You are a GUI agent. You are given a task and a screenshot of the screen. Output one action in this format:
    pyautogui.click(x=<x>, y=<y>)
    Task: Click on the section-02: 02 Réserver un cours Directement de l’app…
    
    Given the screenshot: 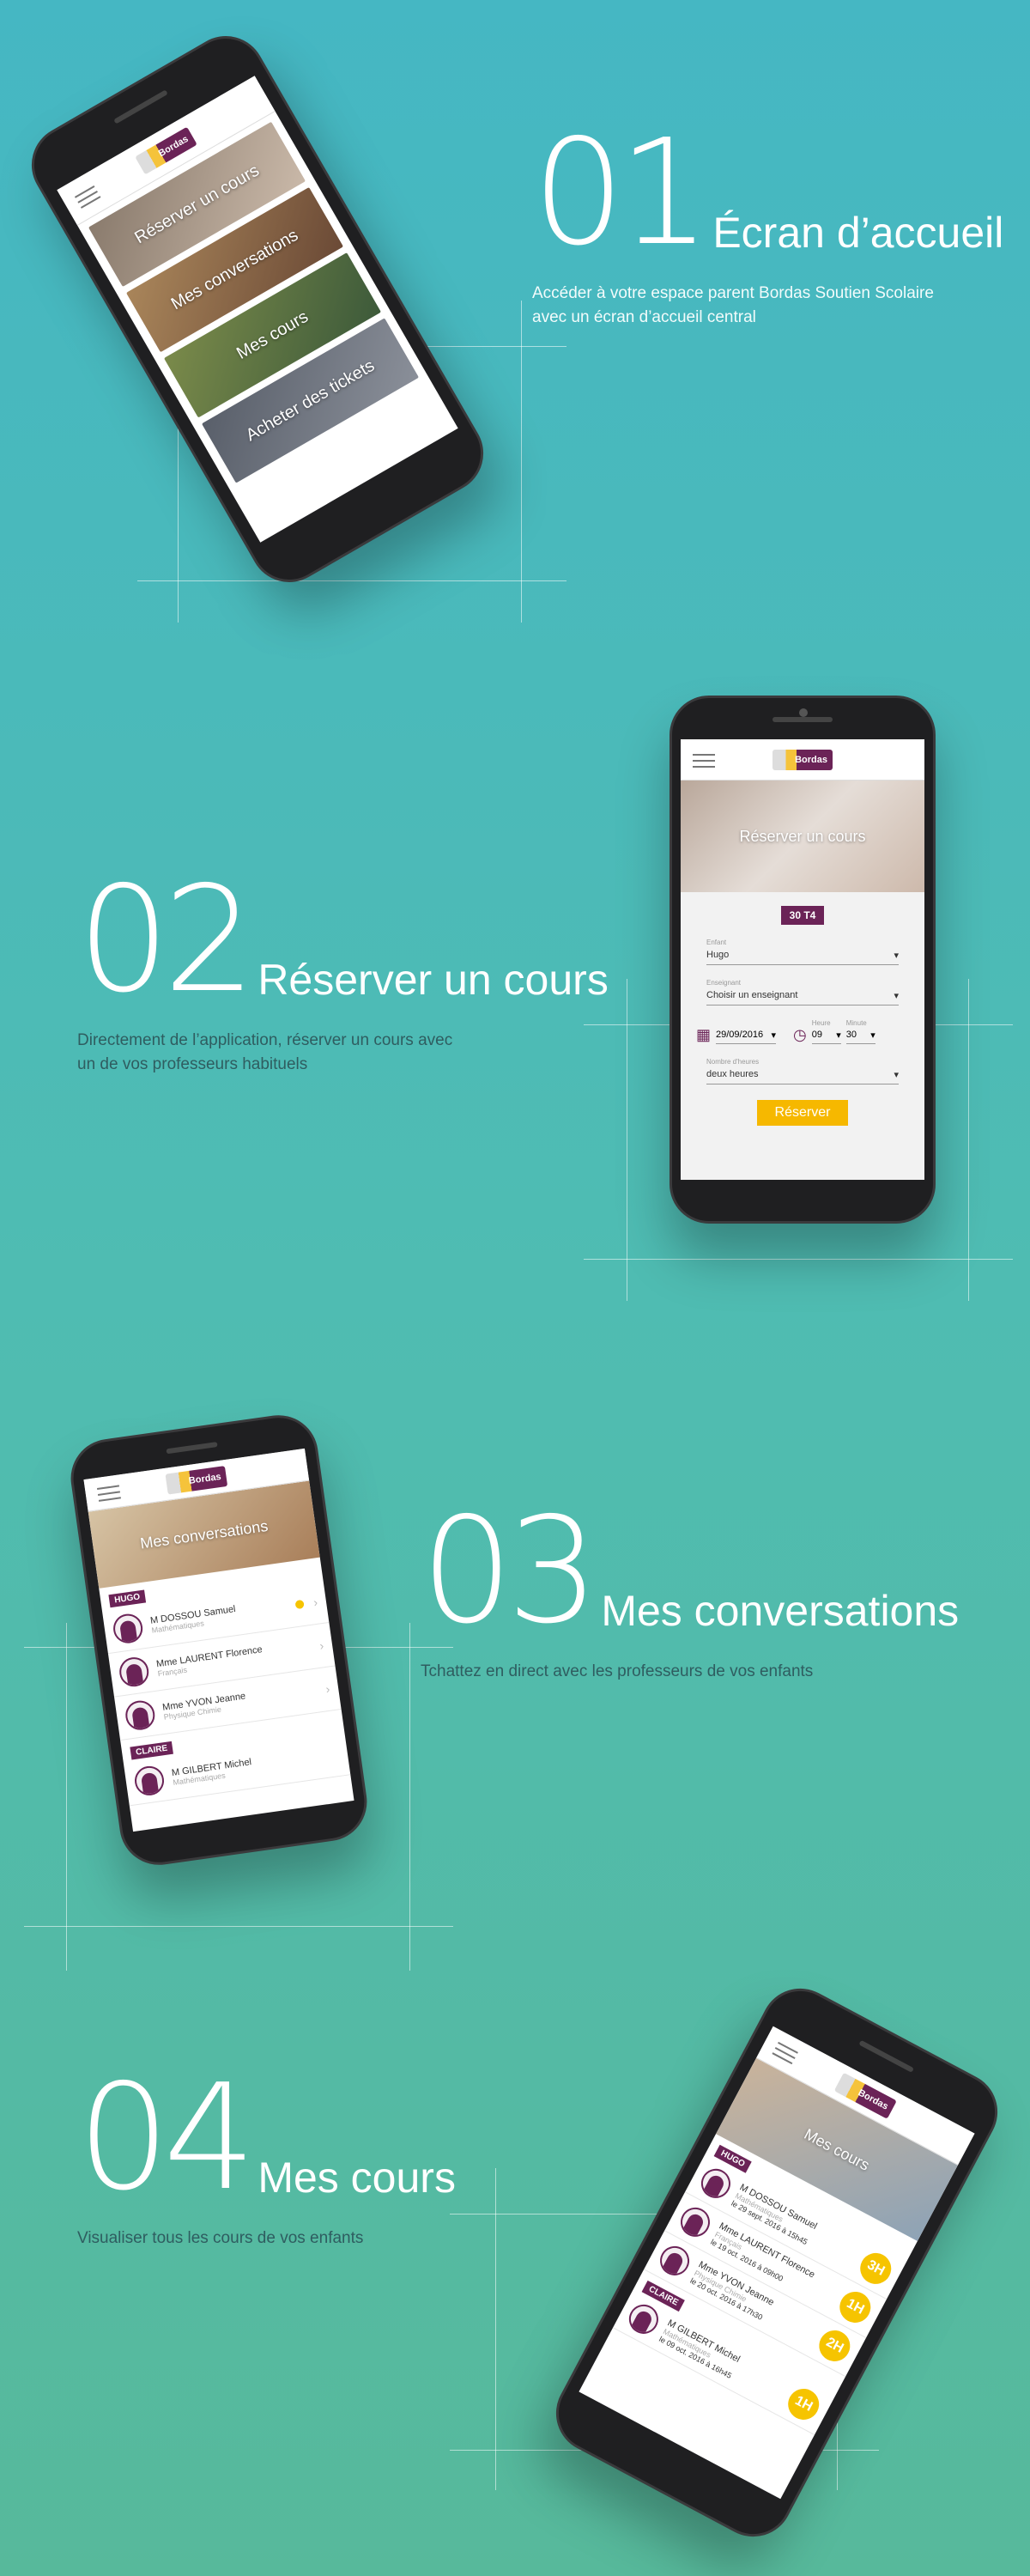 What is the action you would take?
    pyautogui.click(x=352, y=972)
    